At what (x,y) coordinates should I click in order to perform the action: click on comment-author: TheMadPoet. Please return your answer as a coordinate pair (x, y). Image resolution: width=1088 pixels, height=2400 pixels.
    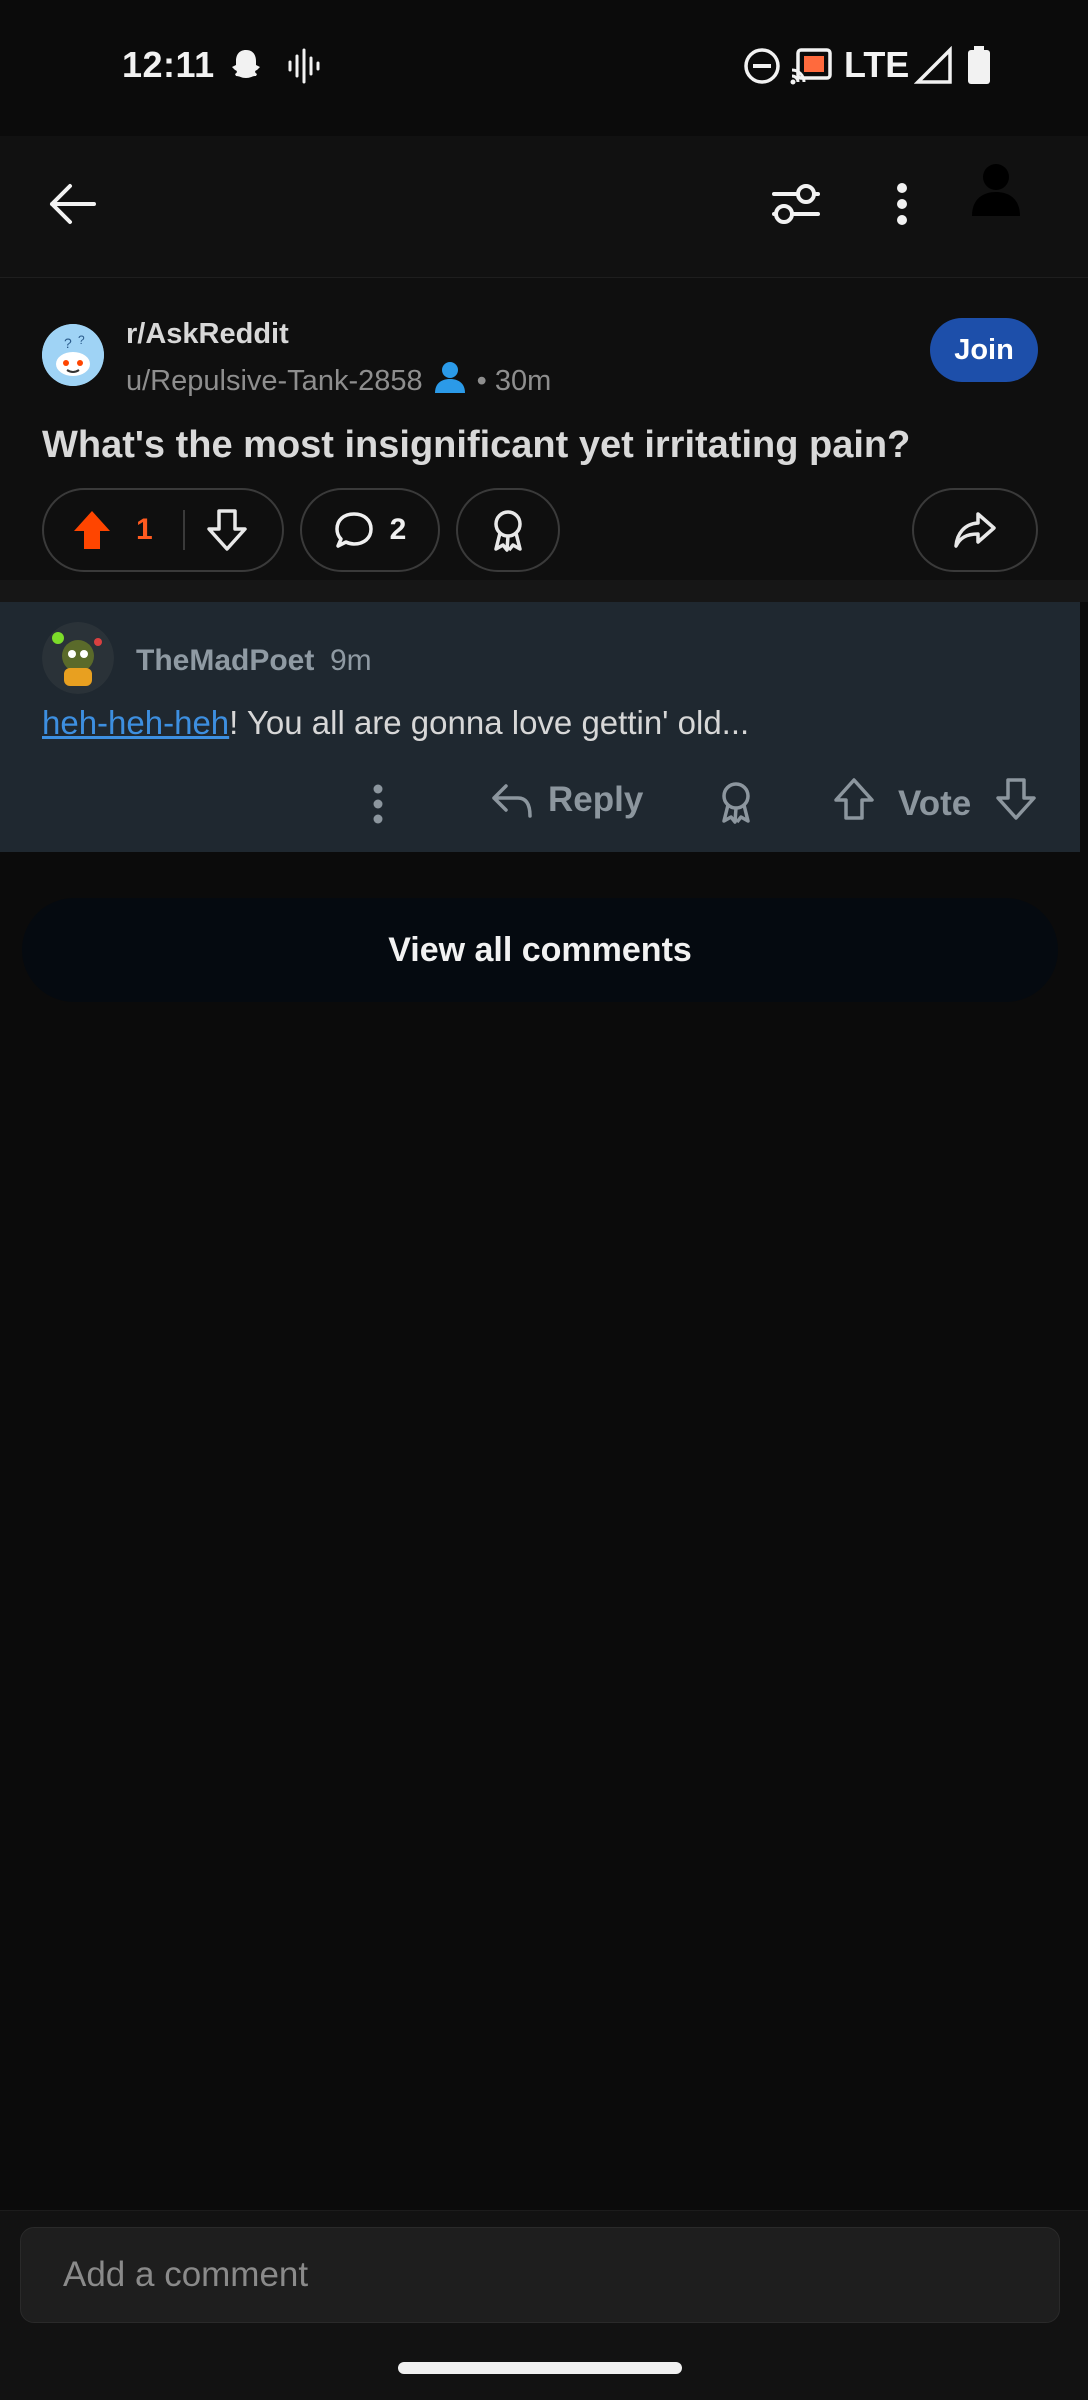
    Looking at the image, I should click on (225, 661).